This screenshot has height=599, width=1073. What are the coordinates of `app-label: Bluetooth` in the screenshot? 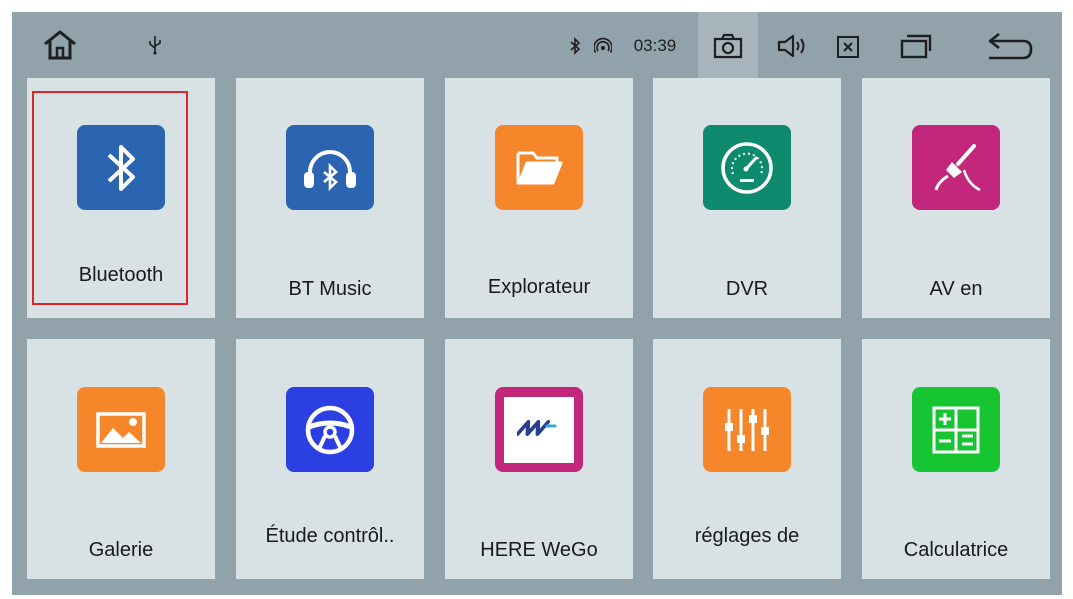 It's located at (121, 275).